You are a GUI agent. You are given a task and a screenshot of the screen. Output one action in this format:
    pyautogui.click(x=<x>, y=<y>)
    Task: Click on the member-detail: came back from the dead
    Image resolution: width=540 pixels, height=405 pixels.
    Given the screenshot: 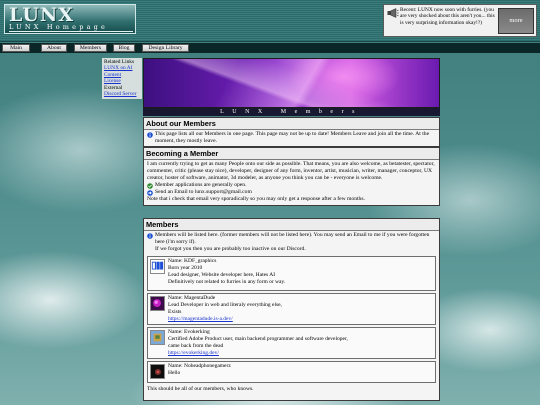 What is the action you would take?
    pyautogui.click(x=196, y=346)
    